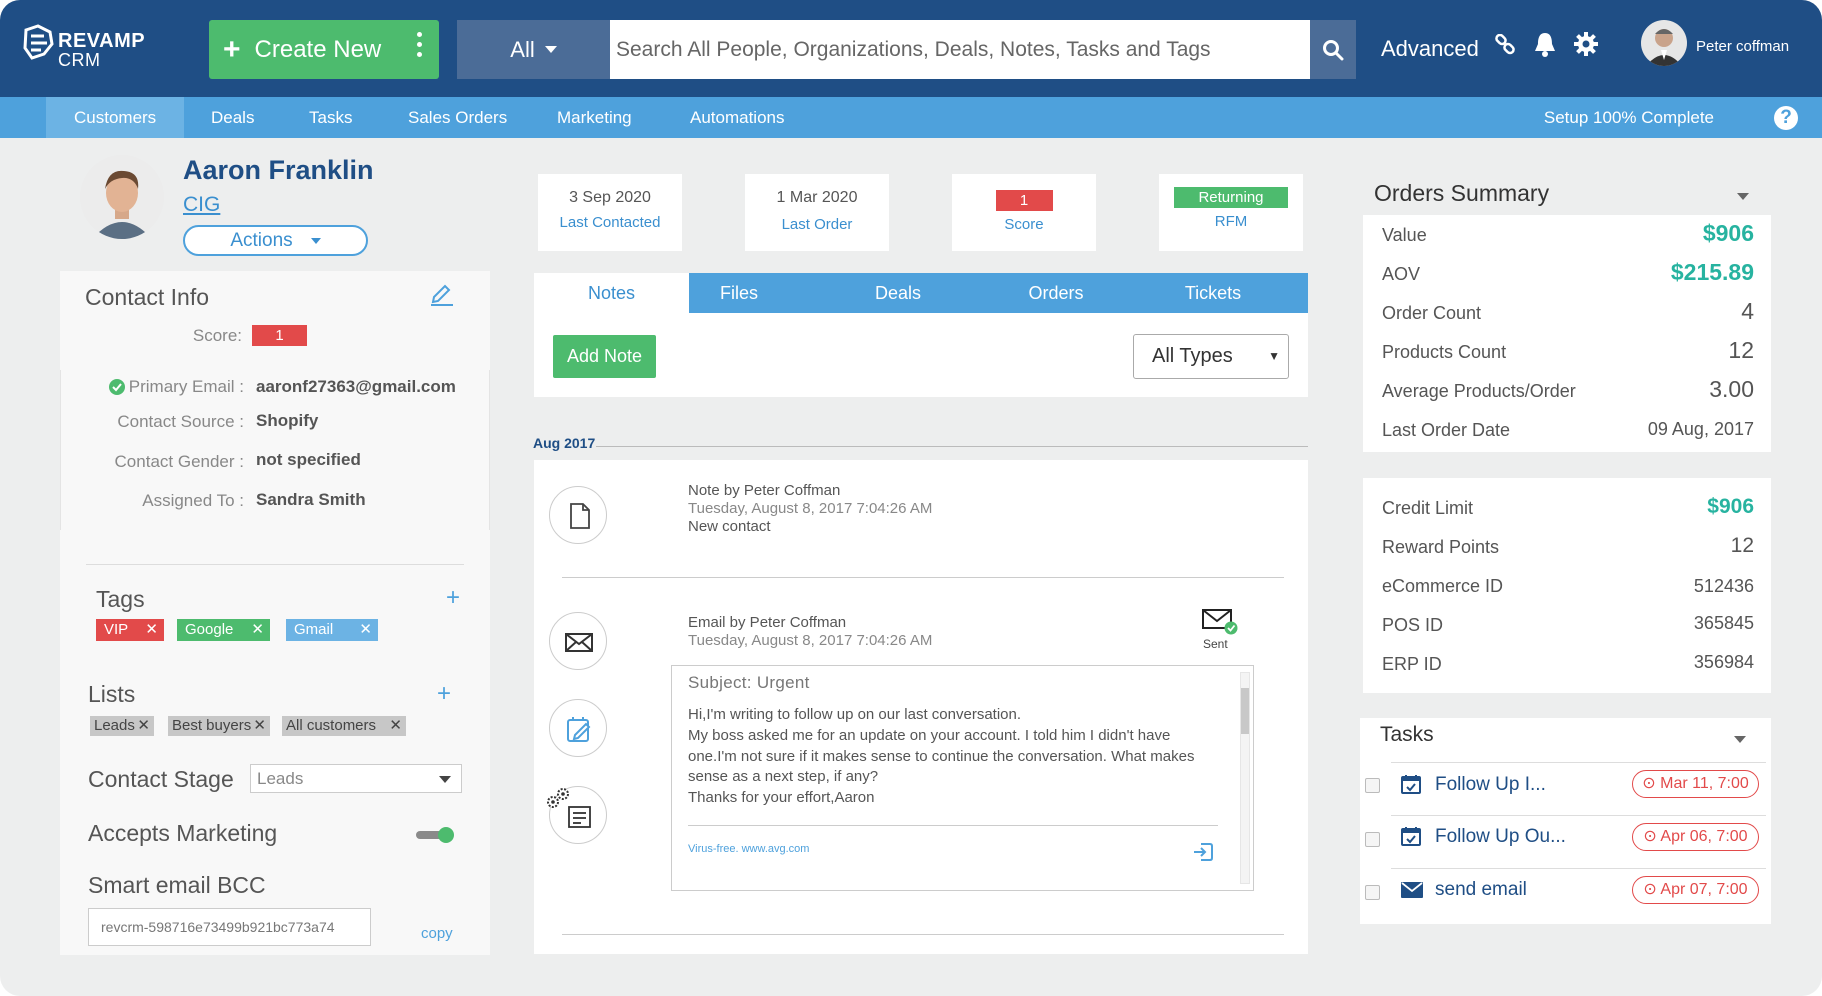  I want to click on advanced-search-link: Advanced, so click(1430, 49).